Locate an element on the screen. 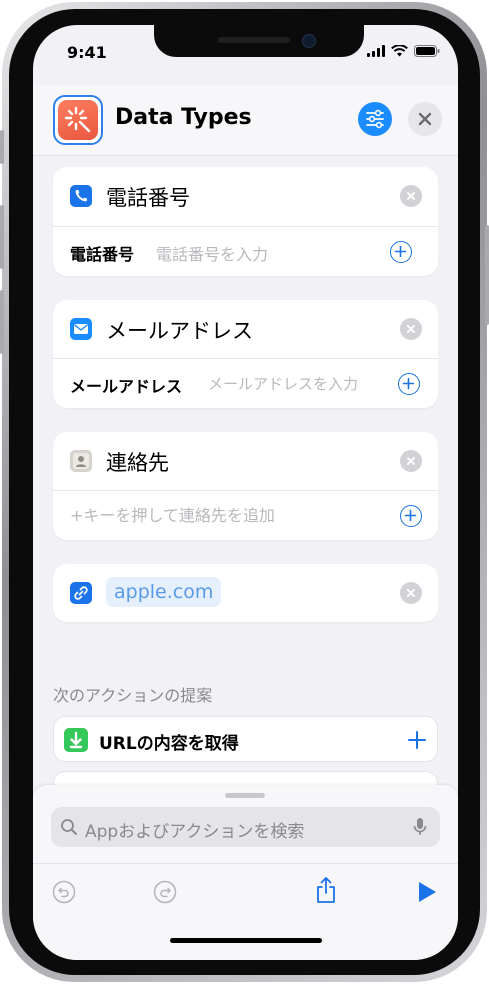  mail-icon is located at coordinates (81, 329).